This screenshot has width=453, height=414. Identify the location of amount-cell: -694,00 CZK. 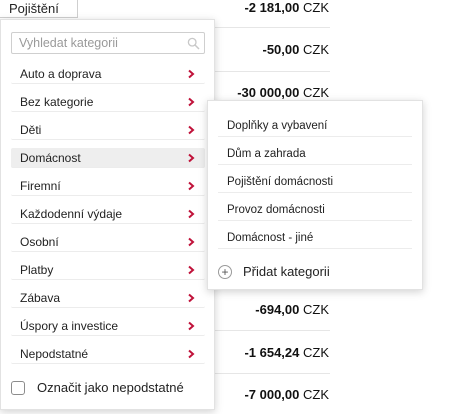
(292, 309).